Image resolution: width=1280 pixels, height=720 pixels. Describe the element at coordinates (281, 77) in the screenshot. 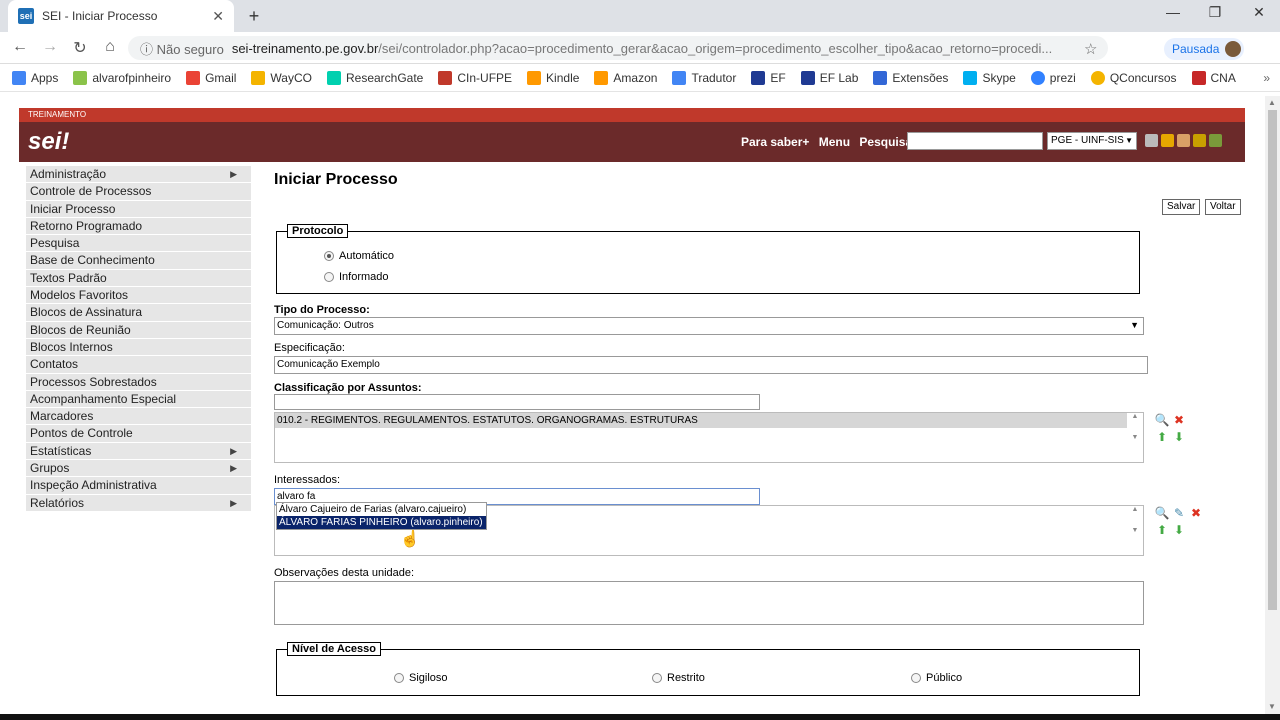

I see `bookmark-item: WayCO` at that location.